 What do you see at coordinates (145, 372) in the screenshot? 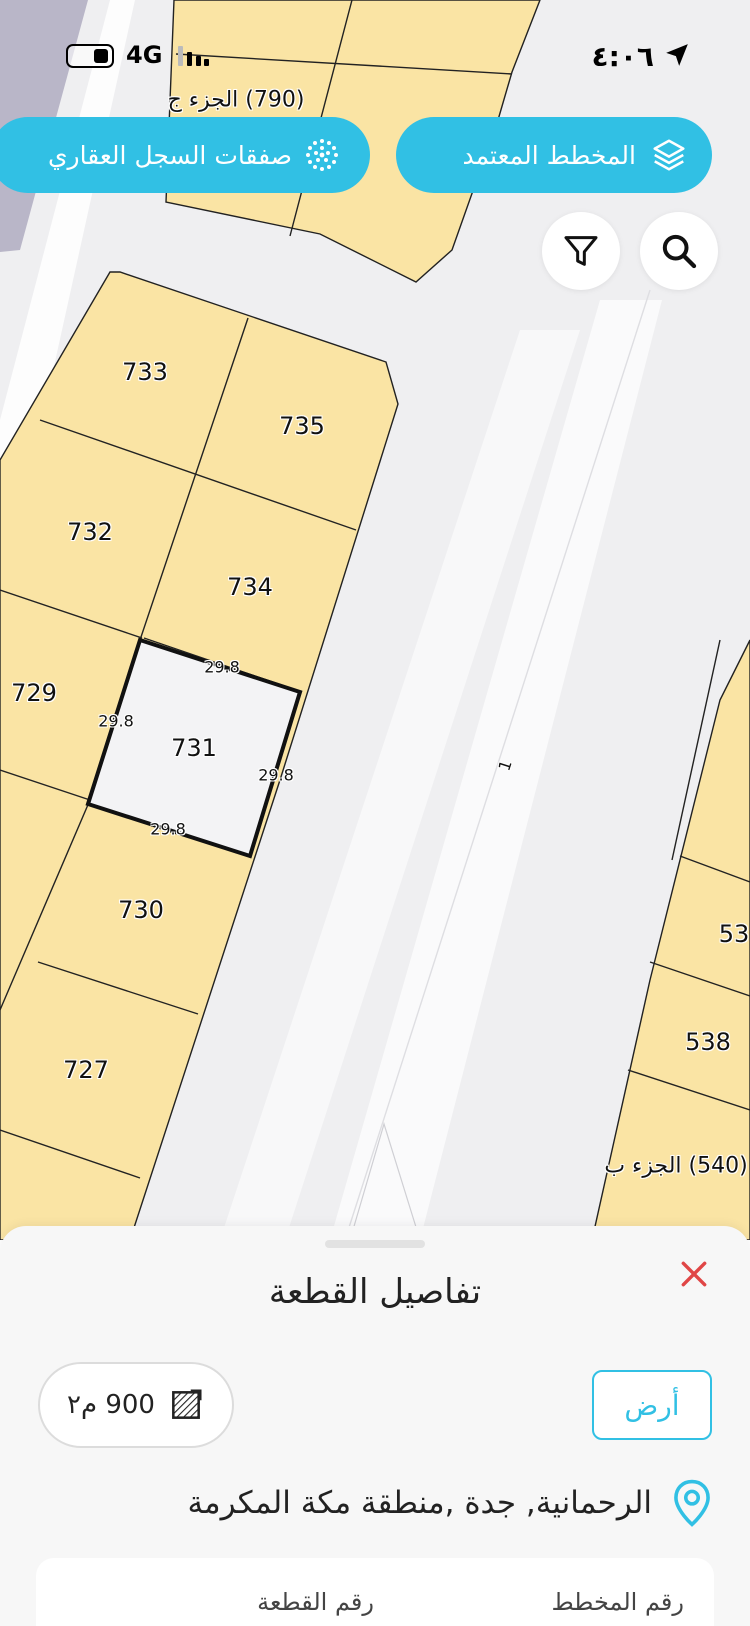
I see `plot-label: 733` at bounding box center [145, 372].